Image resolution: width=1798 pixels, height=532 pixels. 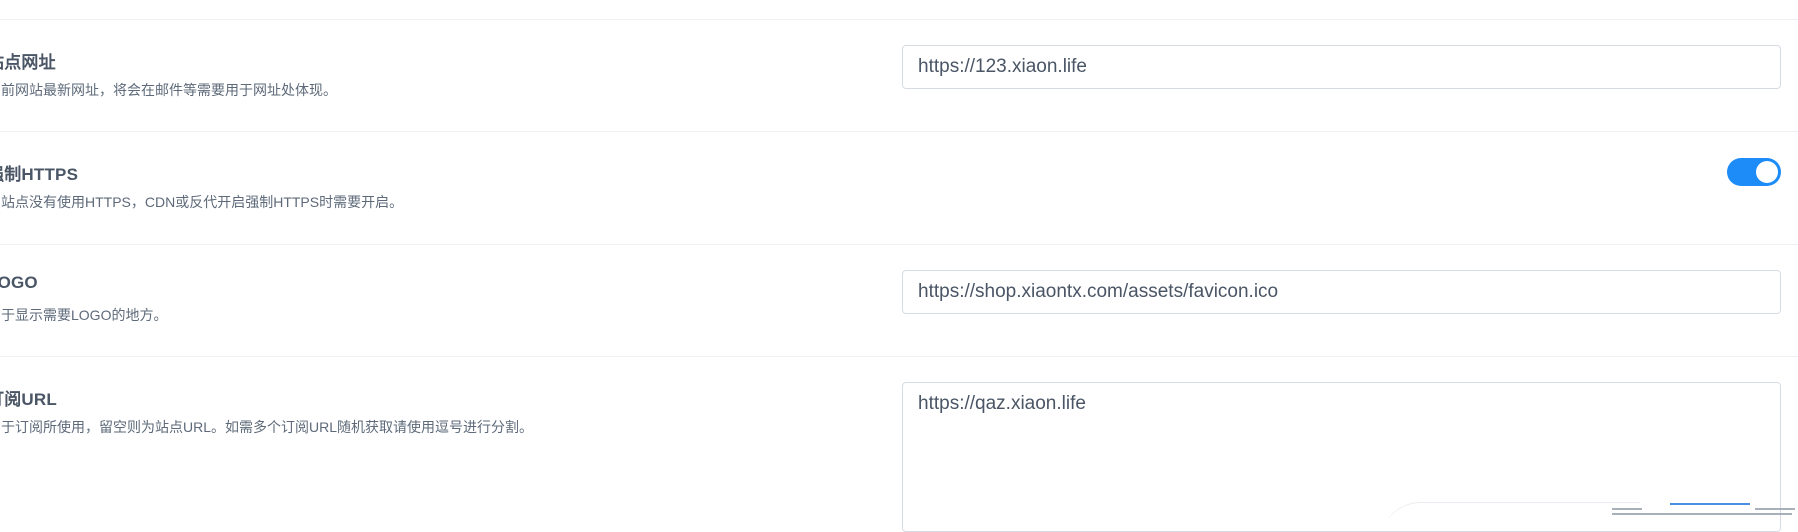 What do you see at coordinates (28, 62) in the screenshot?
I see `setting-title-site-url: 站点网址` at bounding box center [28, 62].